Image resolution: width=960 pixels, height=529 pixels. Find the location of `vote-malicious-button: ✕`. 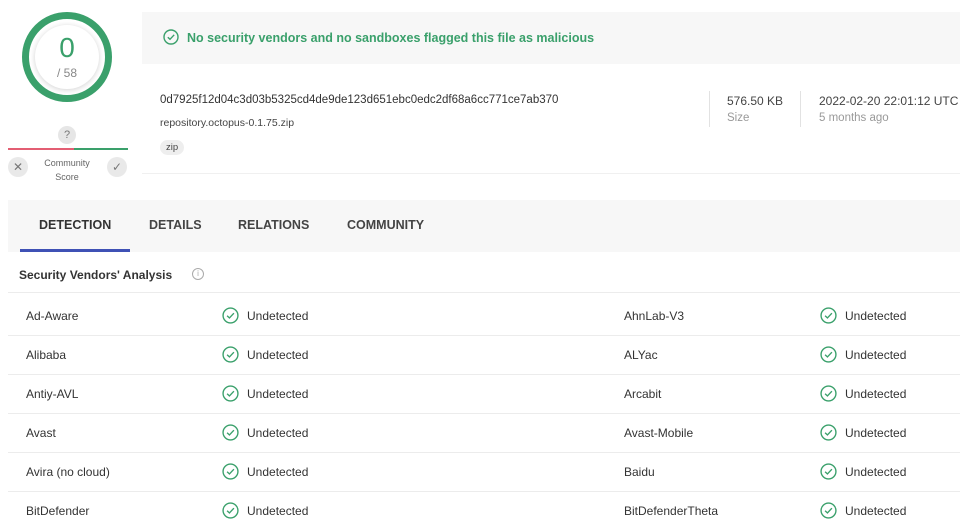

vote-malicious-button: ✕ is located at coordinates (18, 167).